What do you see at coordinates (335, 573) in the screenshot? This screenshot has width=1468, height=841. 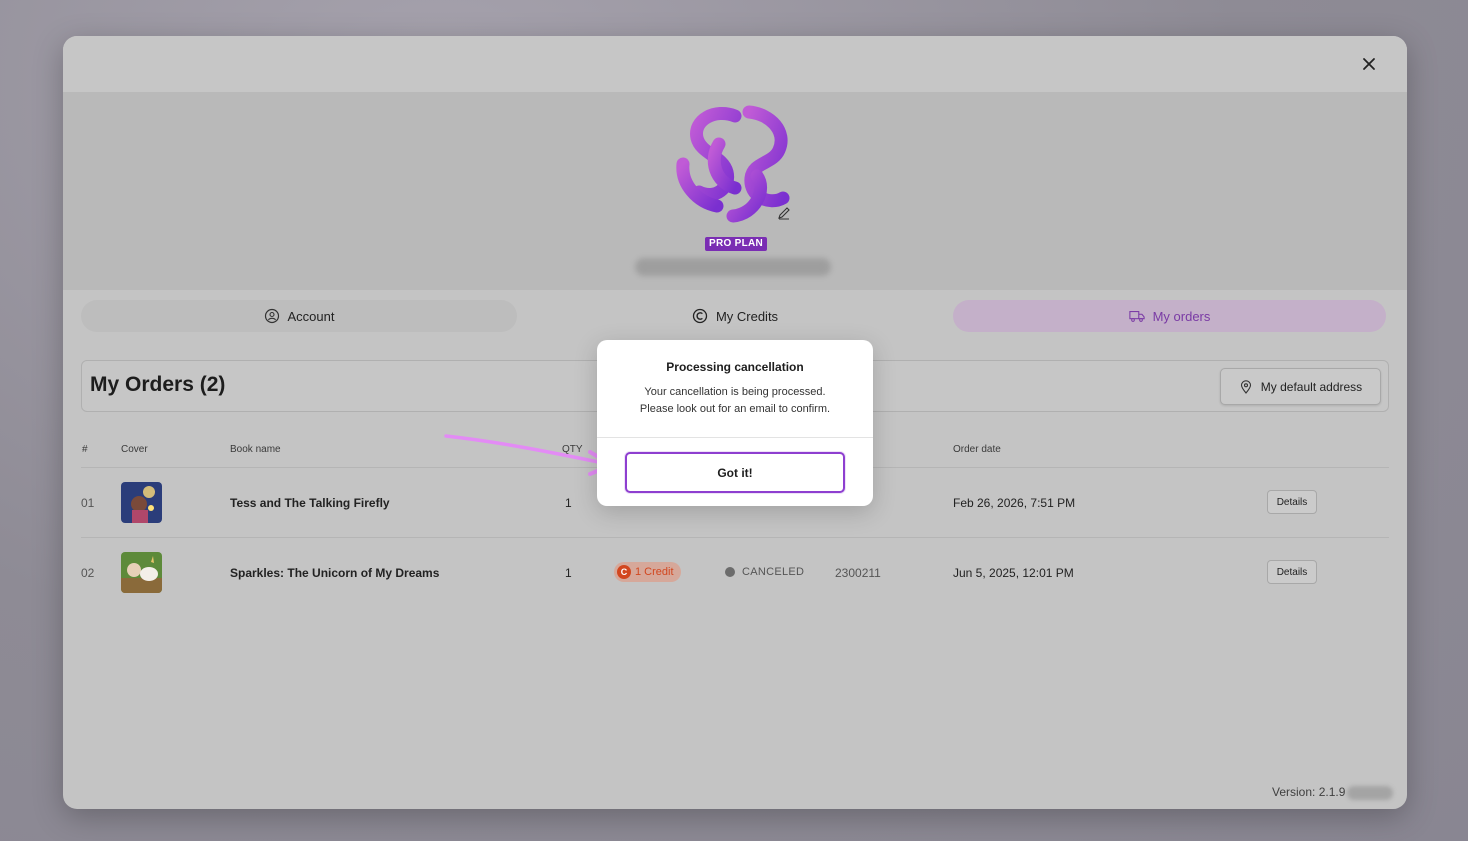 I see `book-name: Sparkles: The Unicorn of My Dreams` at bounding box center [335, 573].